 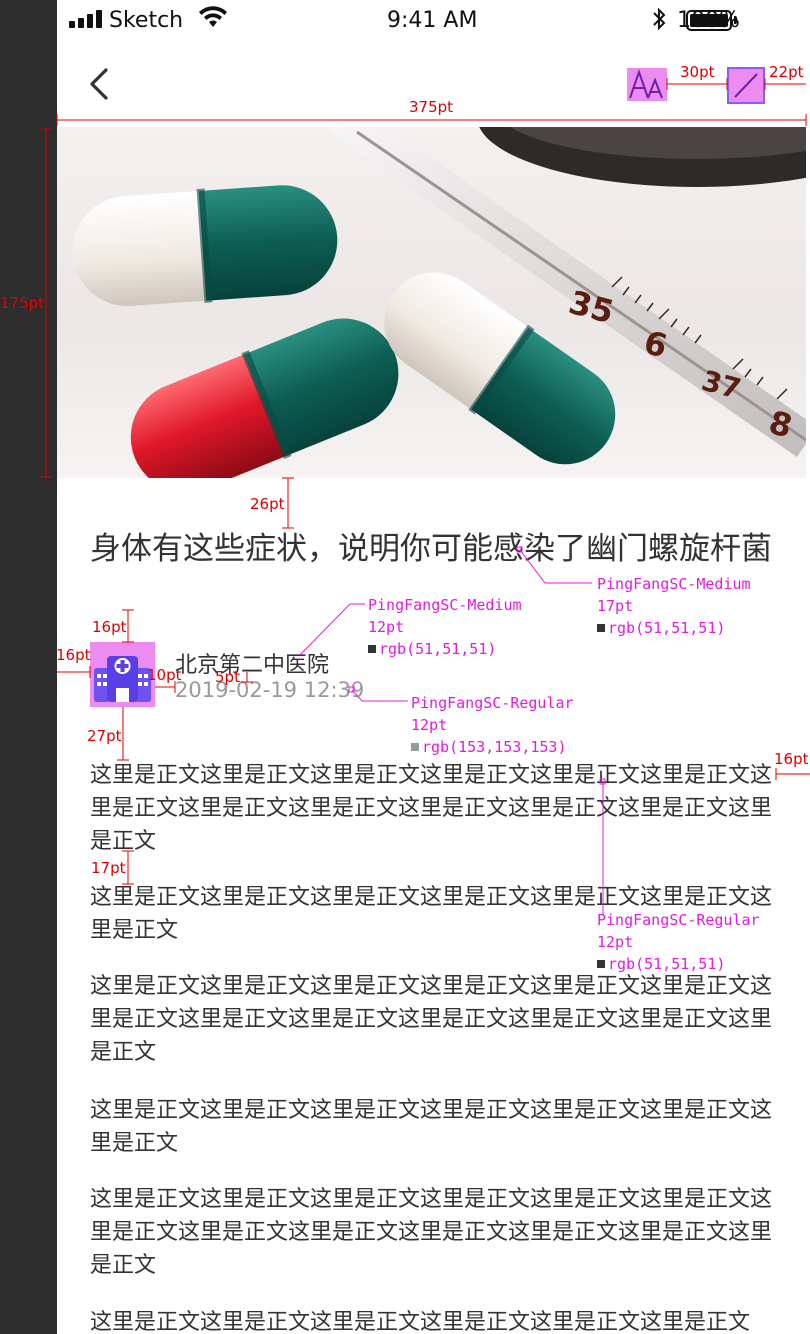 I want to click on carrier-label: Sketch, so click(x=146, y=20).